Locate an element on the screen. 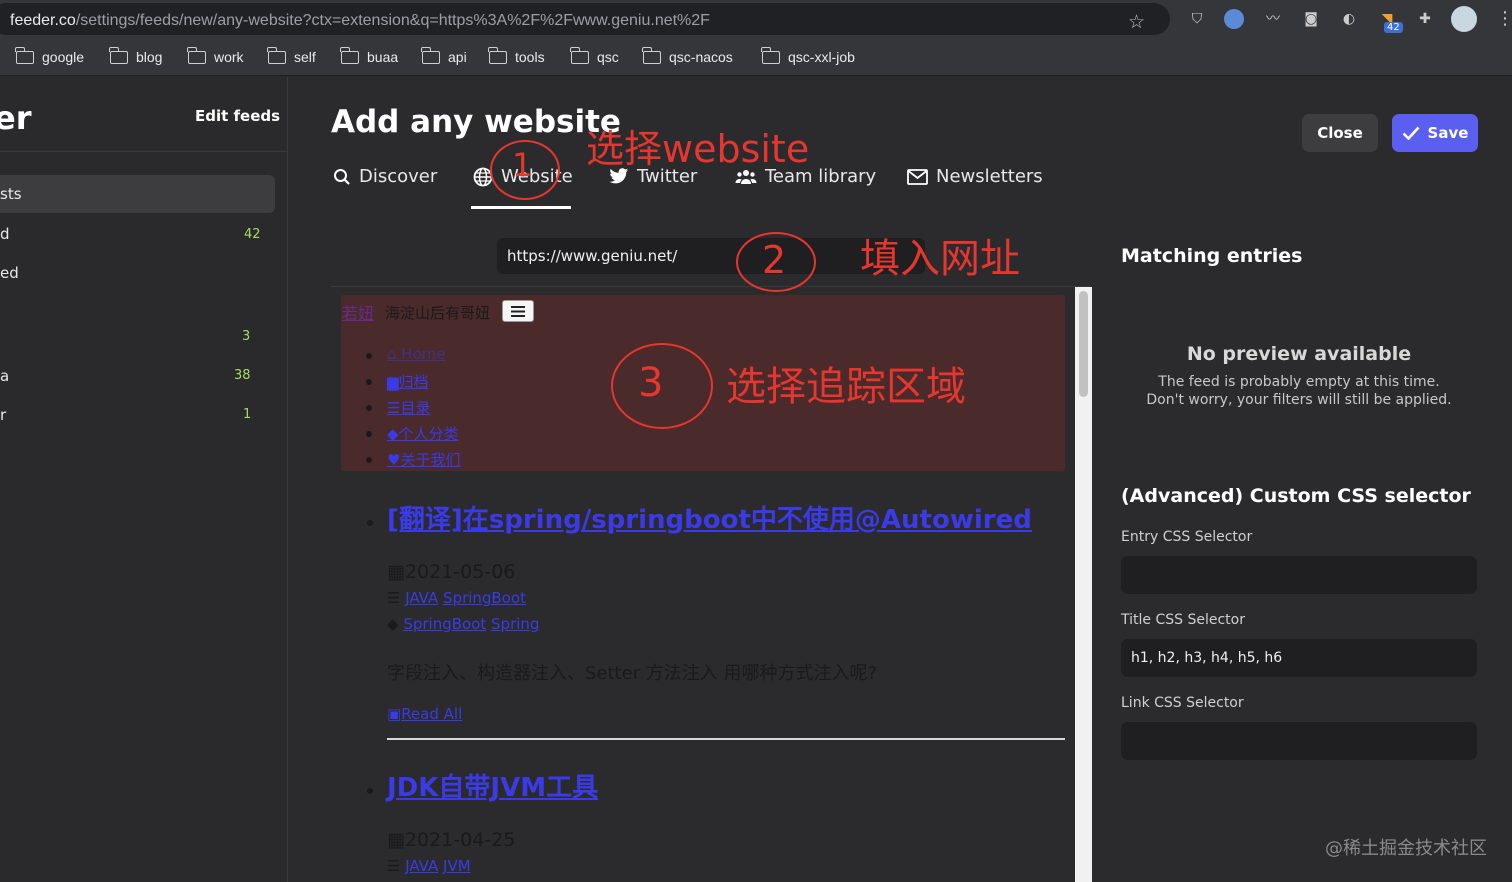  bookmark-google: google is located at coordinates (49, 55).